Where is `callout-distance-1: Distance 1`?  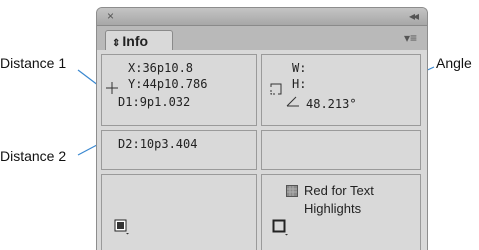
callout-distance-1: Distance 1 is located at coordinates (33, 63).